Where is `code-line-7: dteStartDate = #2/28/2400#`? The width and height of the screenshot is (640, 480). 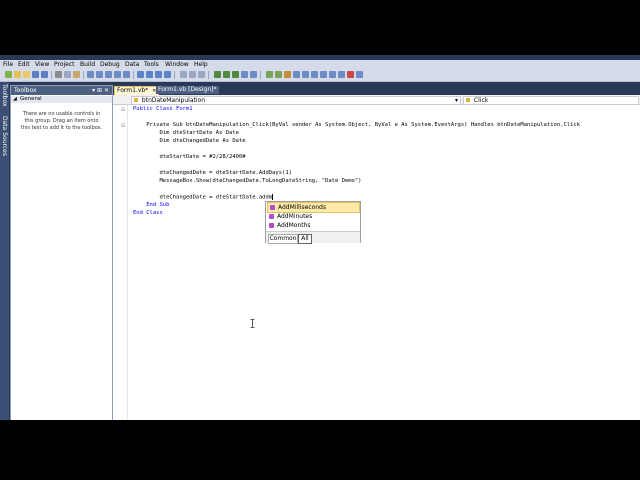 code-line-7: dteStartDate = #2/28/2400# is located at coordinates (189, 157).